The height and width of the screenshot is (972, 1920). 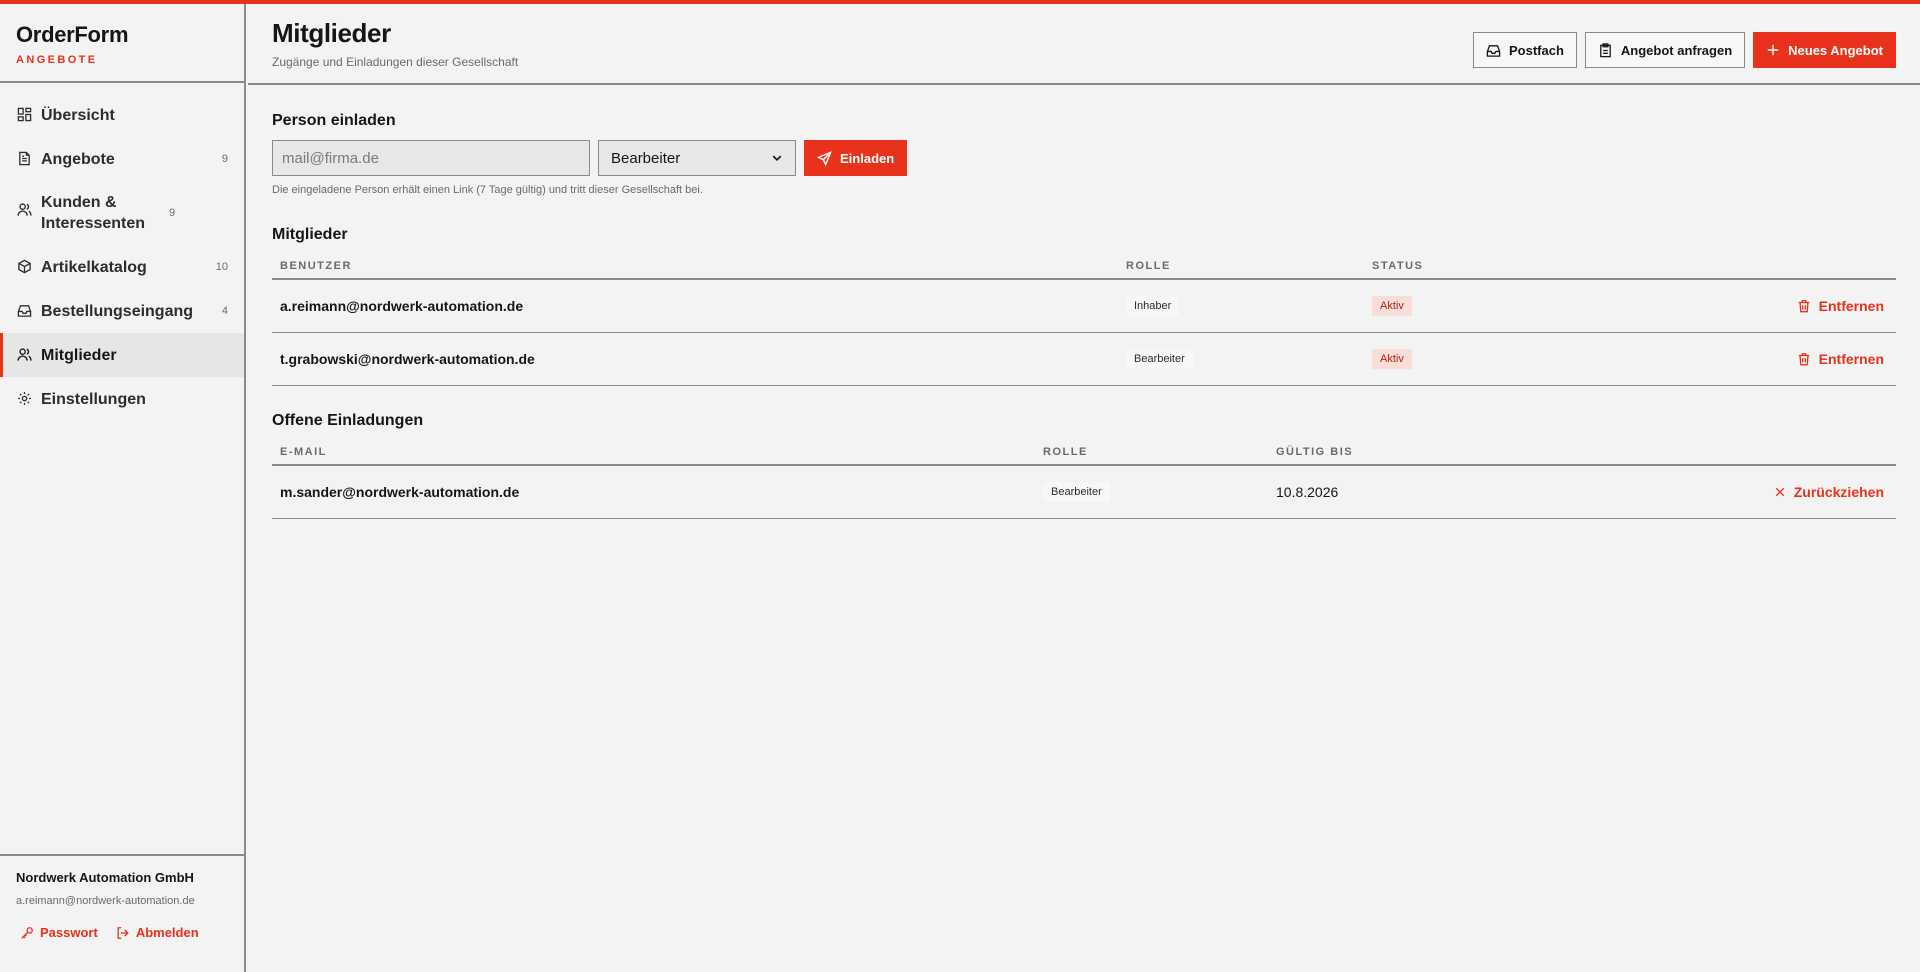 I want to click on sidebar-item-einstellungen: Einstellungen, so click(x=122, y=399).